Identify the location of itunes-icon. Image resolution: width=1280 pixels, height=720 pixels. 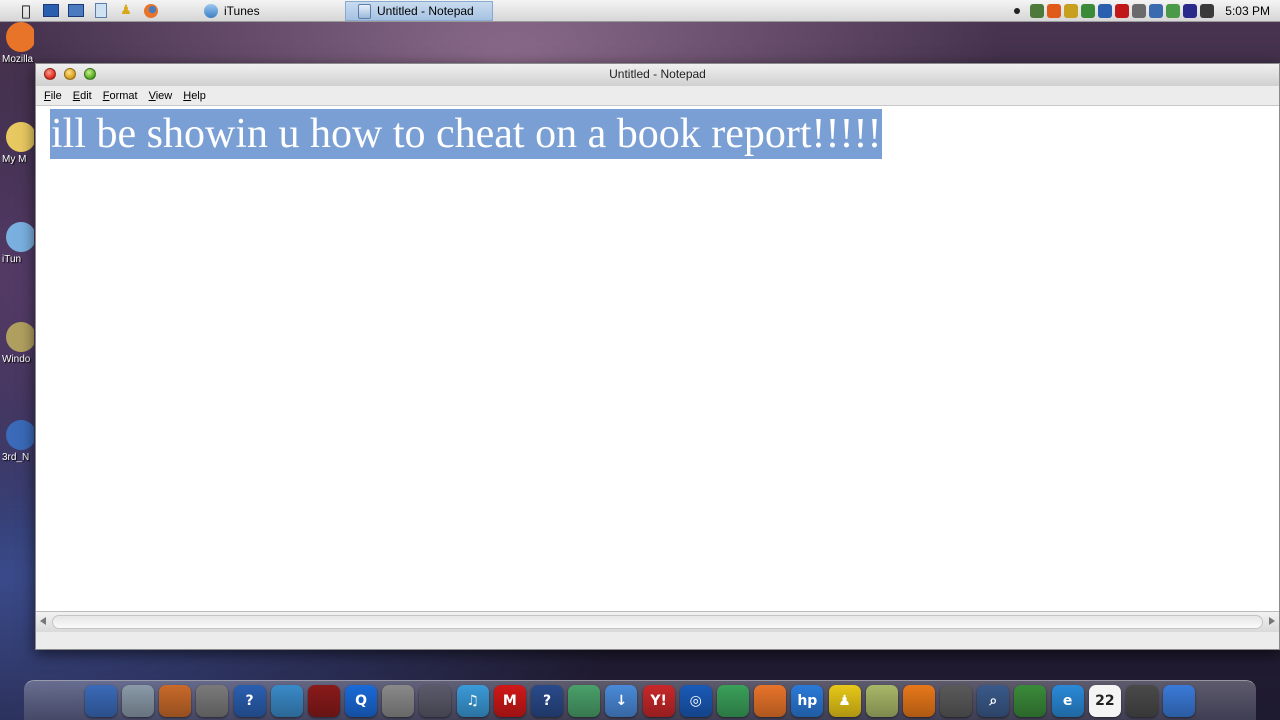
(211, 11).